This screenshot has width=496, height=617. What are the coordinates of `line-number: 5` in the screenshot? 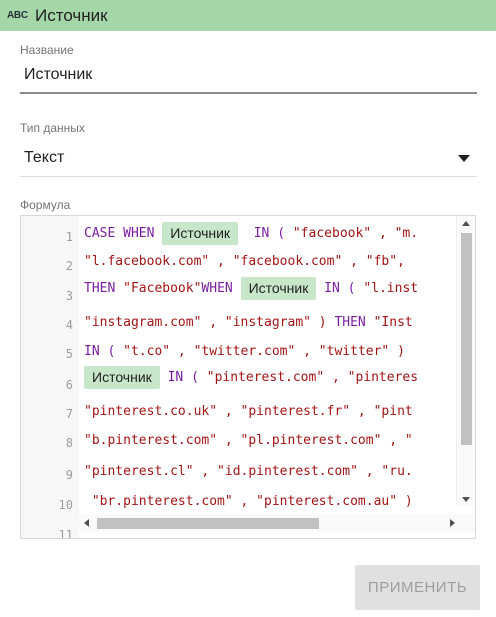 It's located at (69, 354).